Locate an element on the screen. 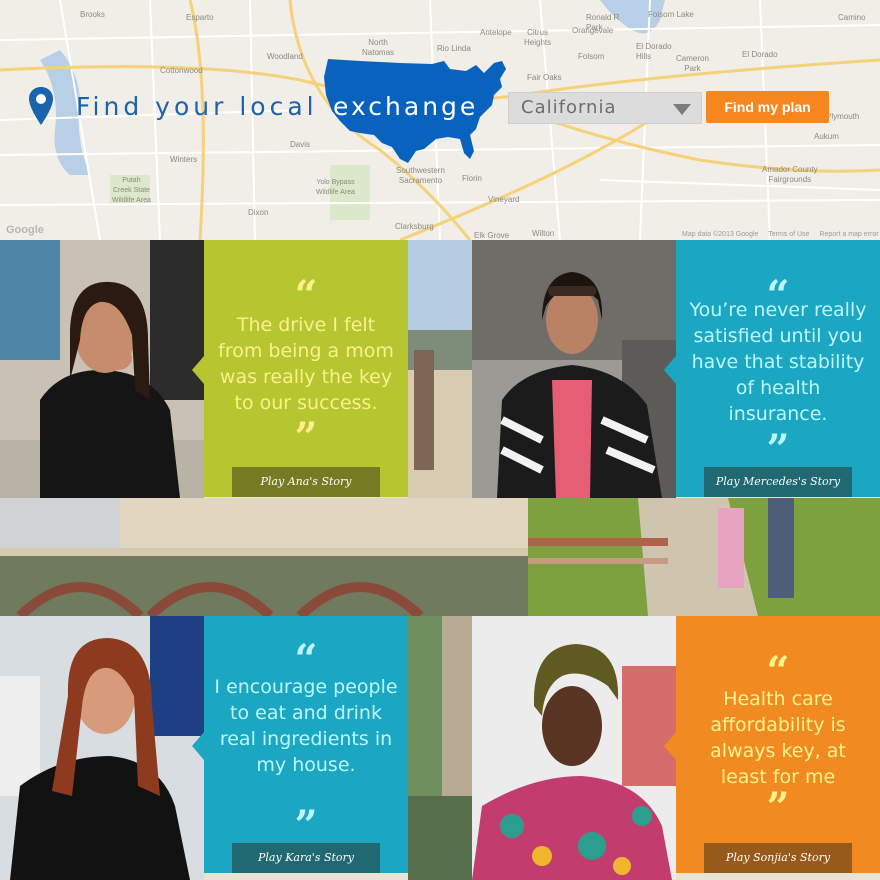 Image resolution: width=880 pixels, height=880 pixels. sonjia-photo is located at coordinates (574, 748).